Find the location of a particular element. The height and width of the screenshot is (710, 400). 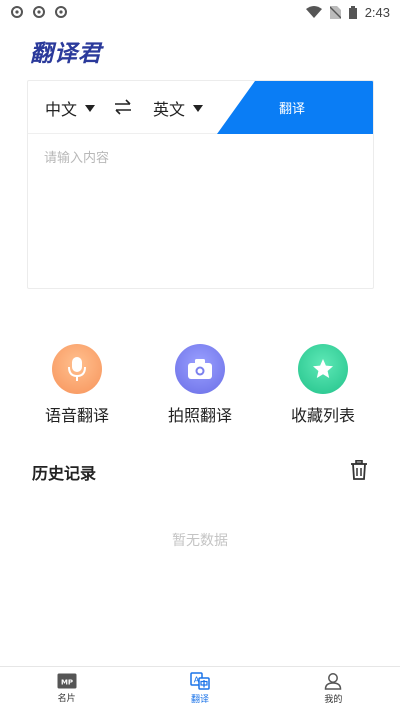

app-logo: 翻译君 is located at coordinates (66, 54).